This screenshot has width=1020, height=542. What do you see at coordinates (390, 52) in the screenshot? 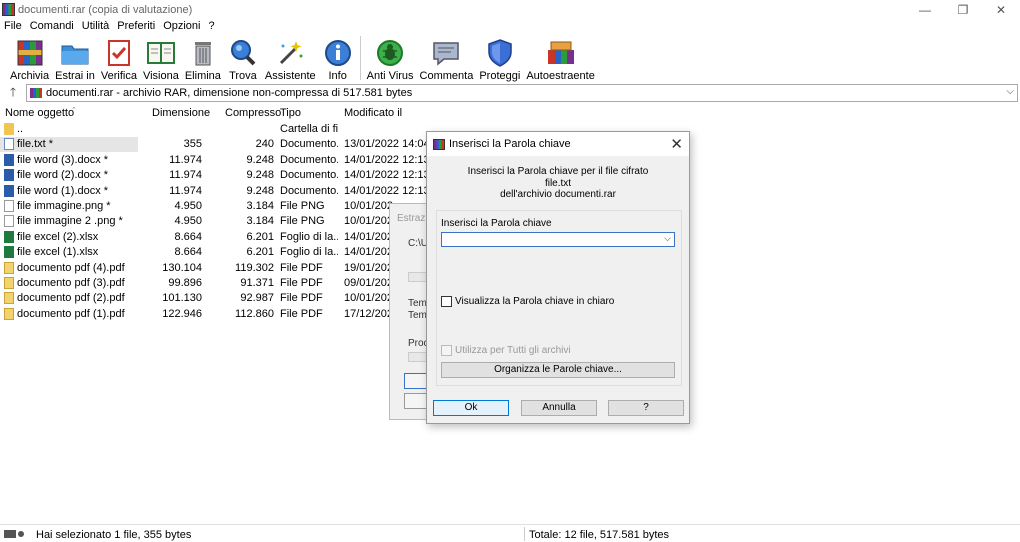
I see `antivirus-bug-icon` at bounding box center [390, 52].